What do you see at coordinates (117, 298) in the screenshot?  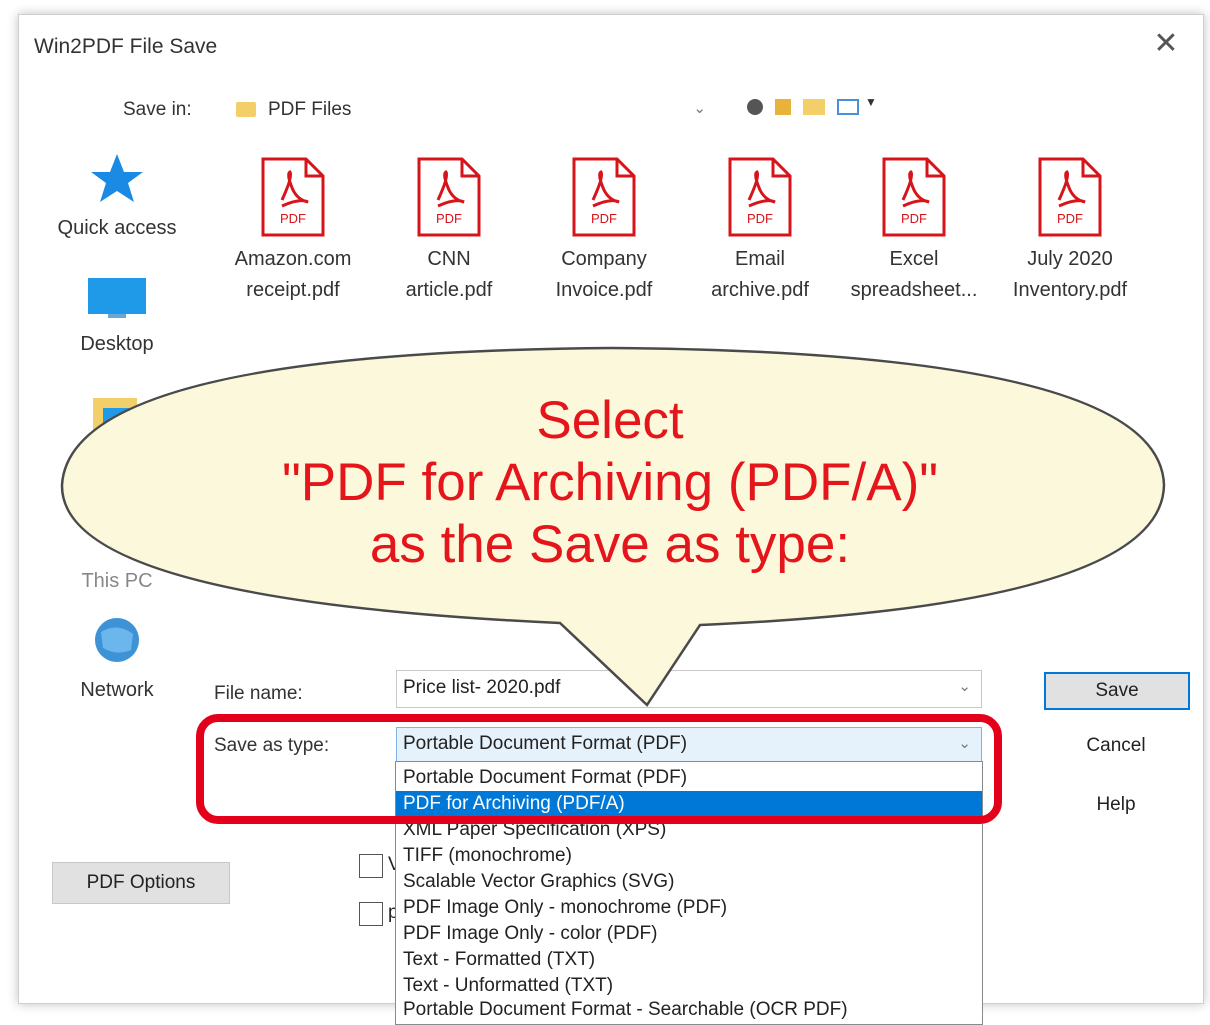 I see `desktop-icon` at bounding box center [117, 298].